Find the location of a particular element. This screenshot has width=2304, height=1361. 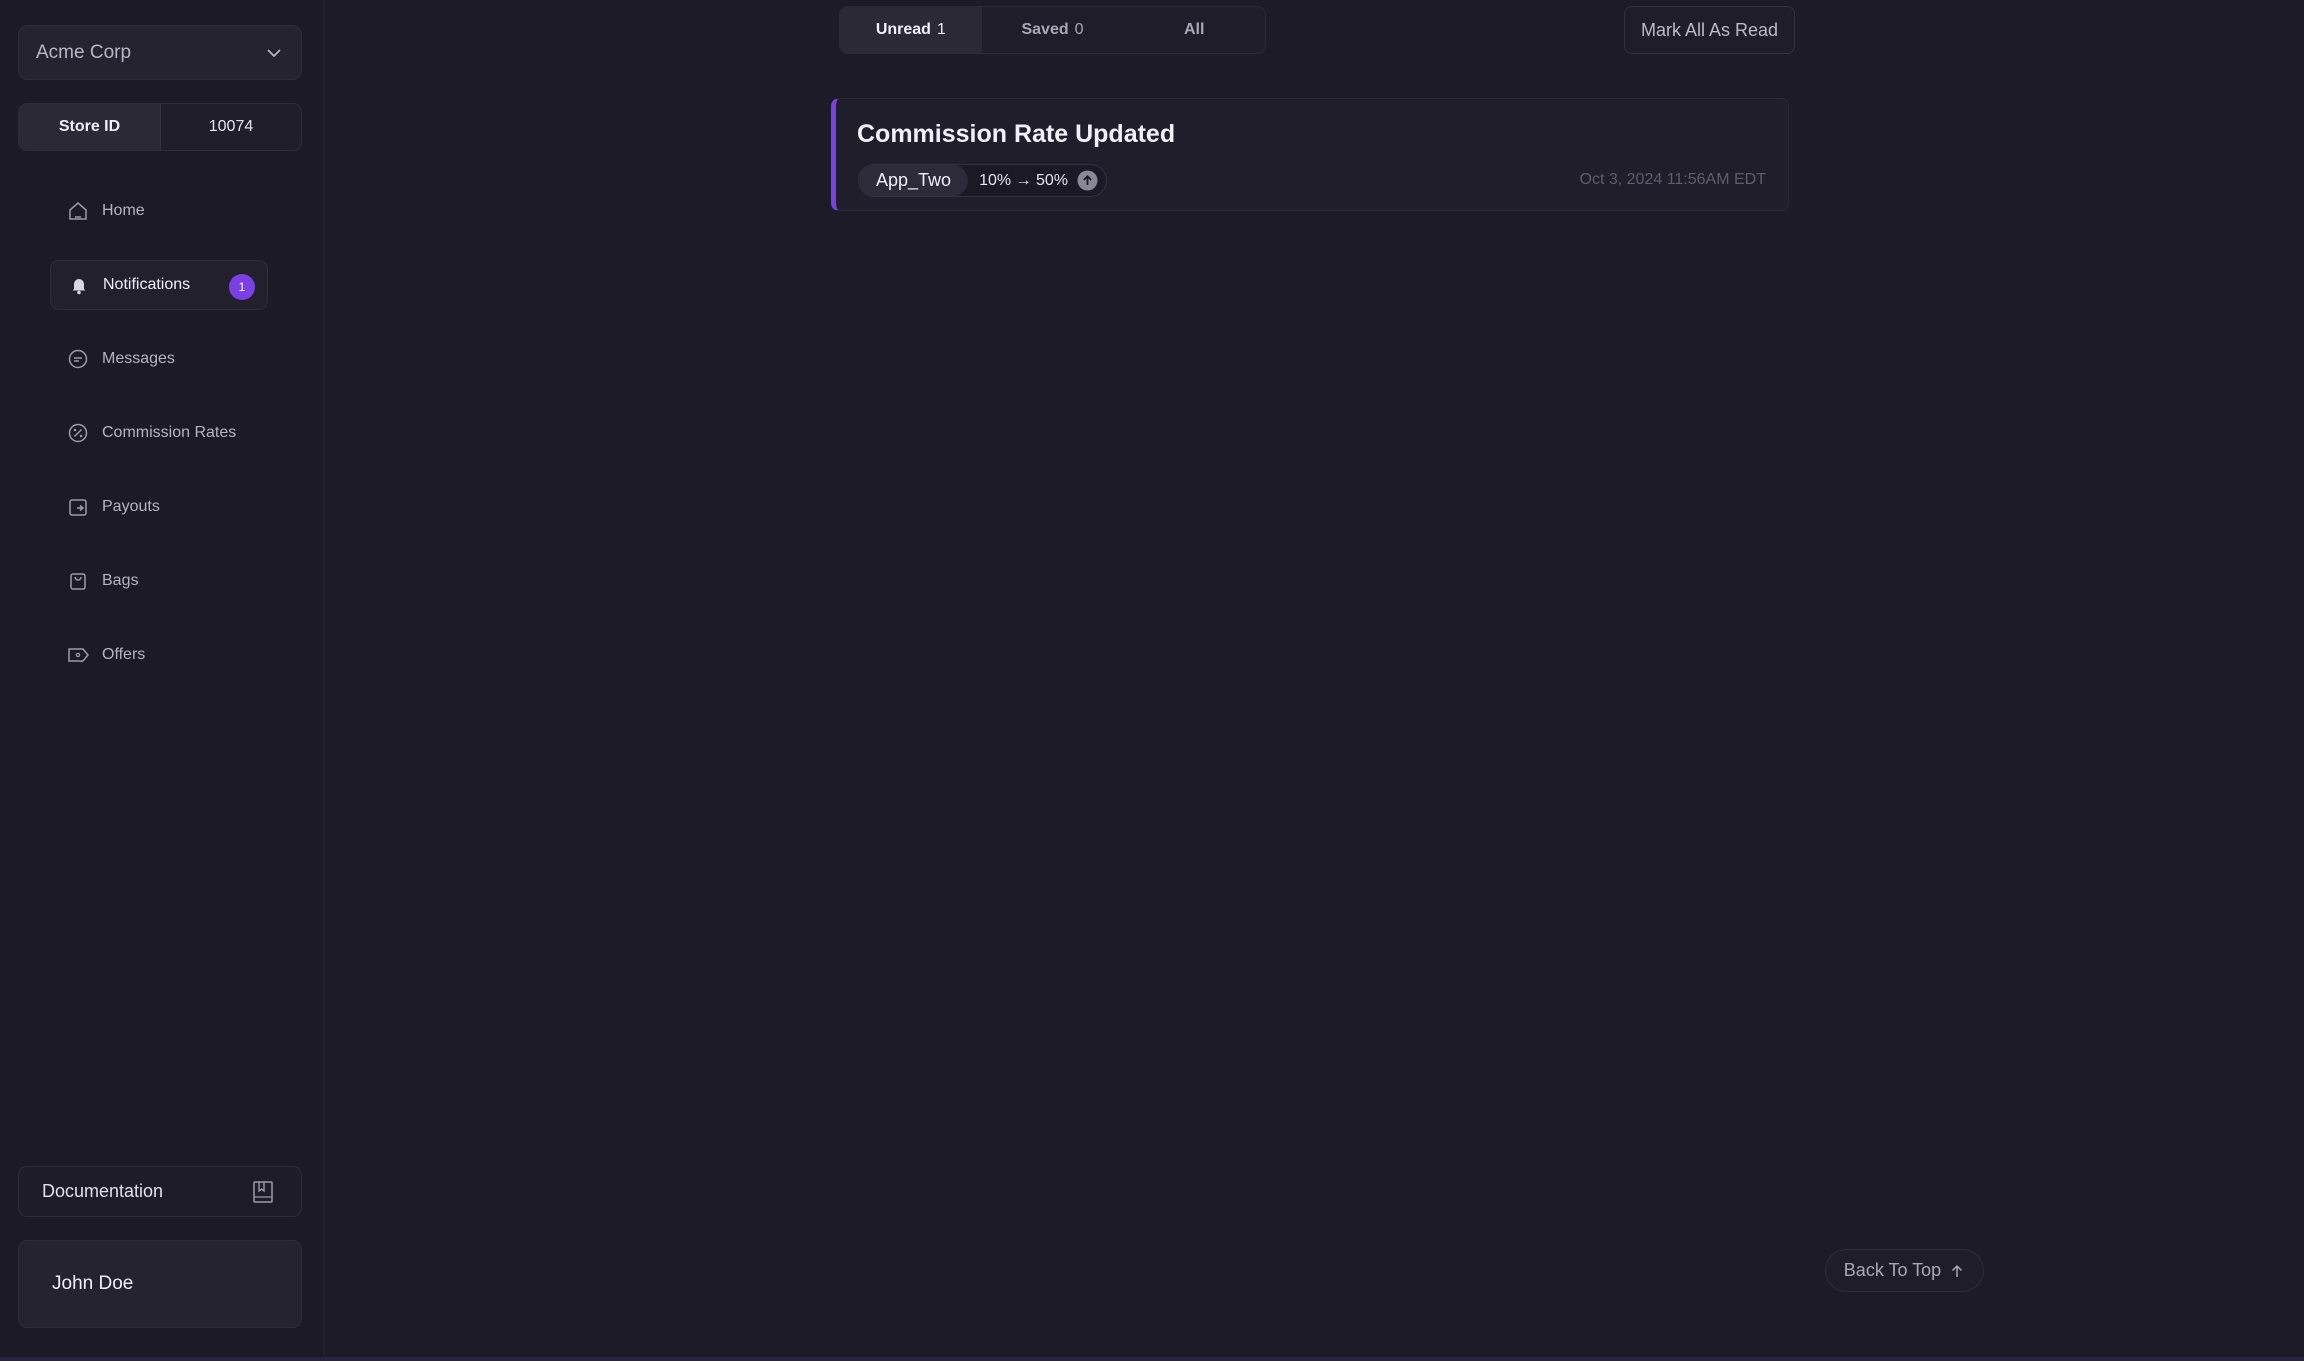

tab-all: All is located at coordinates (1194, 30).